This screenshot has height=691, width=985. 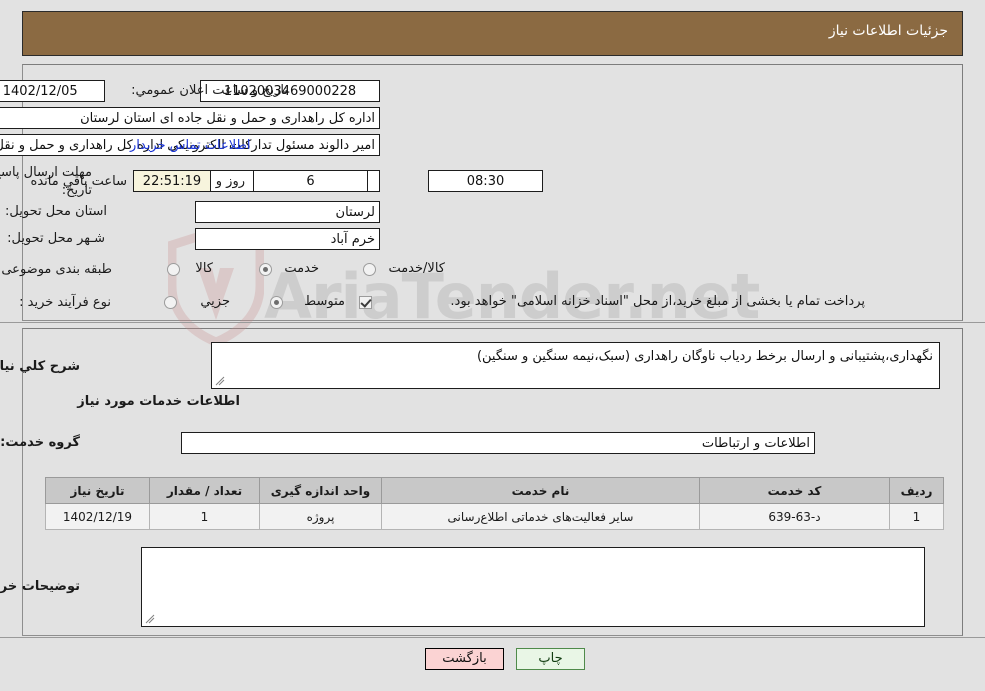 What do you see at coordinates (365, 302) in the screenshot?
I see `treasury-documents-checkbox` at bounding box center [365, 302].